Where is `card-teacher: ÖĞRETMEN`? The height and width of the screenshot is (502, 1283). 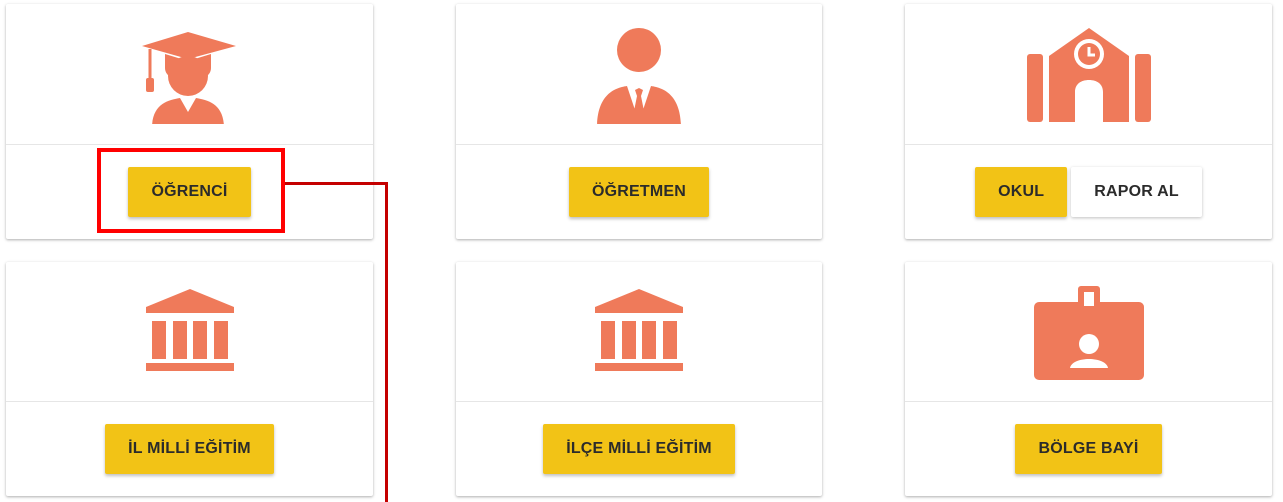 card-teacher: ÖĞRETMEN is located at coordinates (639, 121).